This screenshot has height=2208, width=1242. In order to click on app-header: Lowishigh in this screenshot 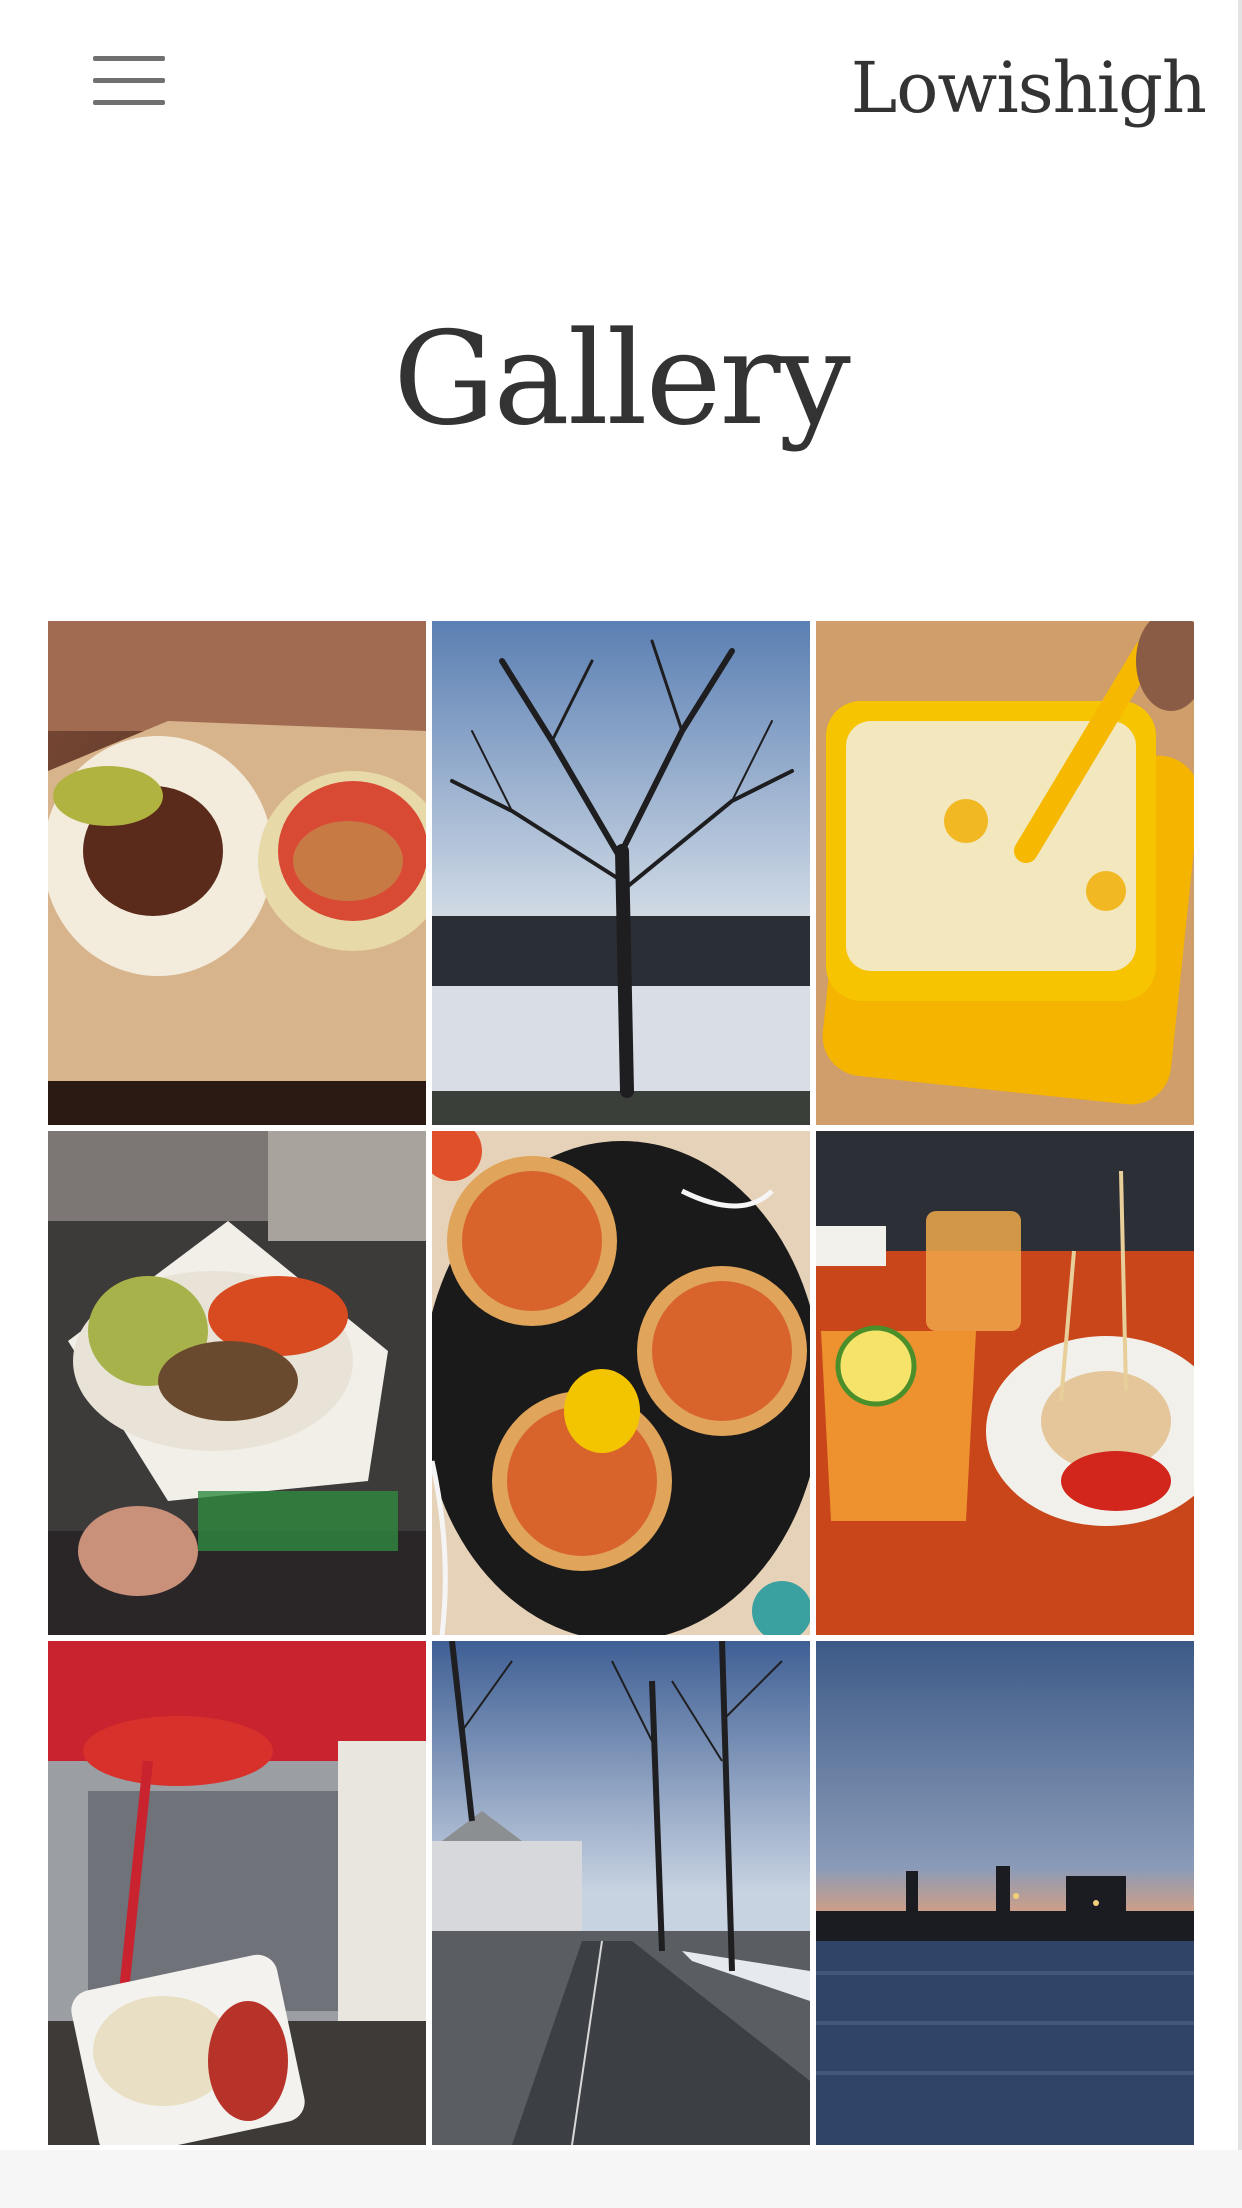, I will do `click(621, 85)`.